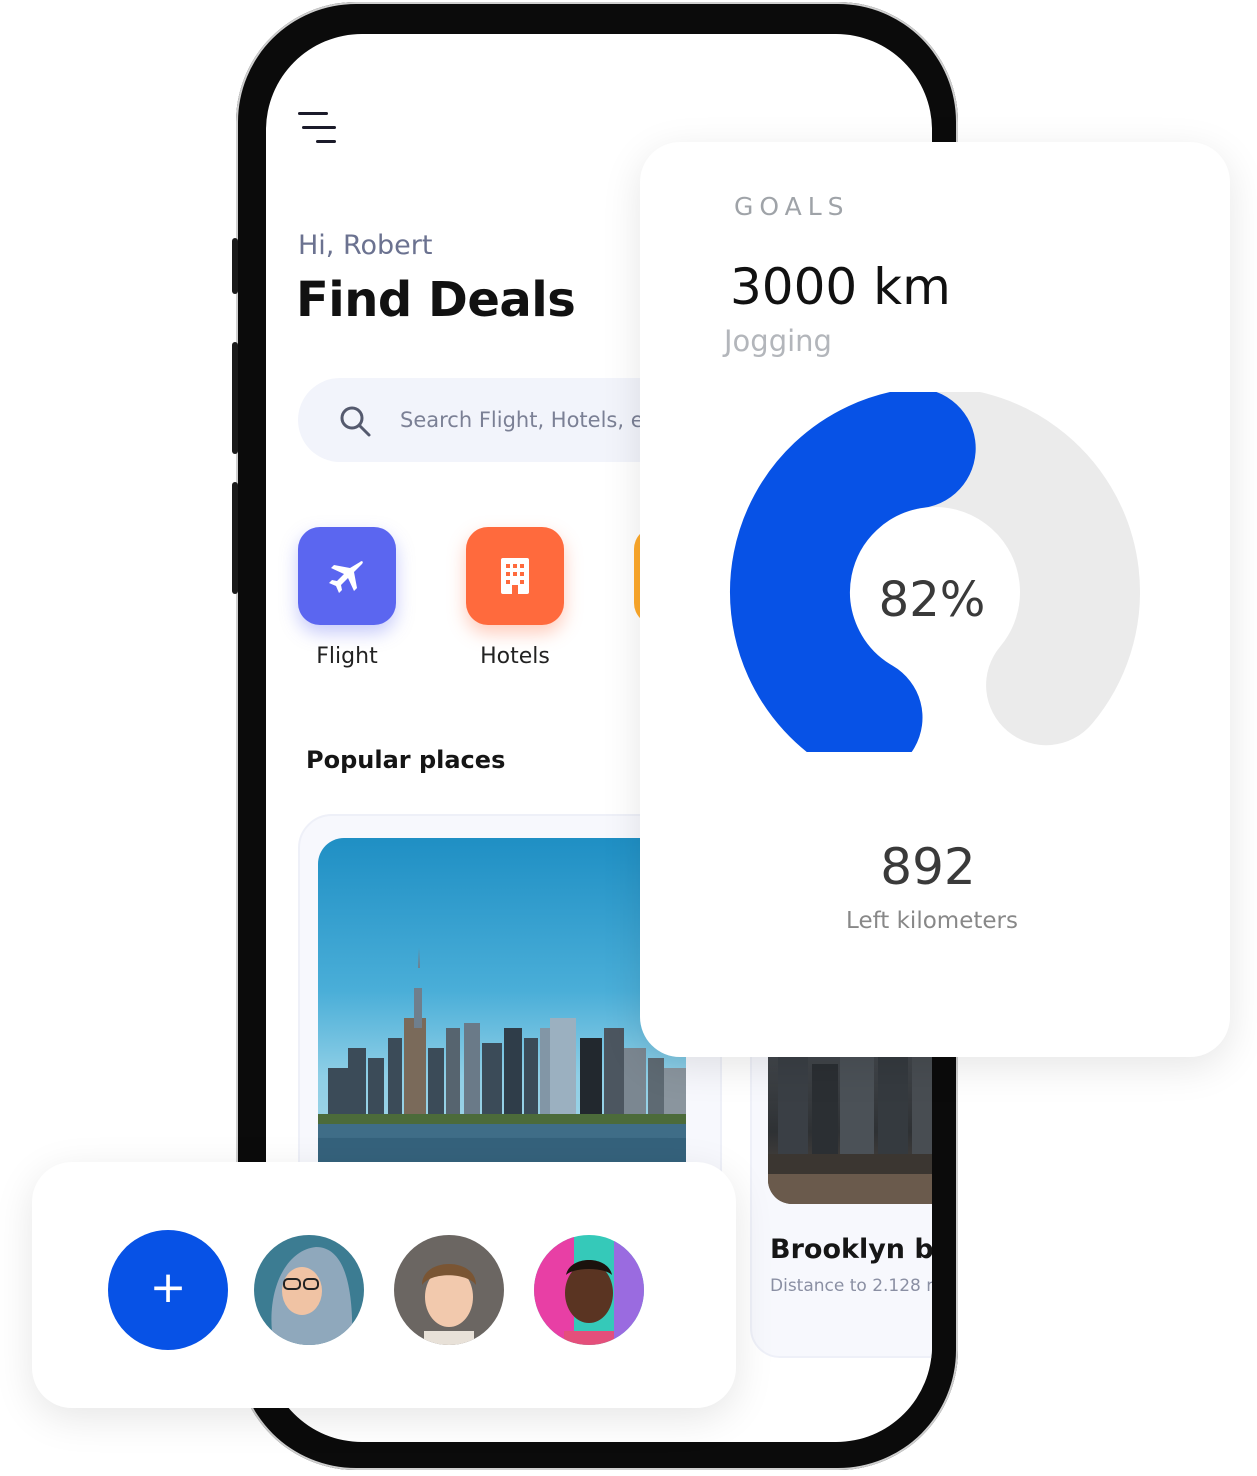 This screenshot has width=1257, height=1476. What do you see at coordinates (792, 206) in the screenshot?
I see `goals-label: GOALS` at bounding box center [792, 206].